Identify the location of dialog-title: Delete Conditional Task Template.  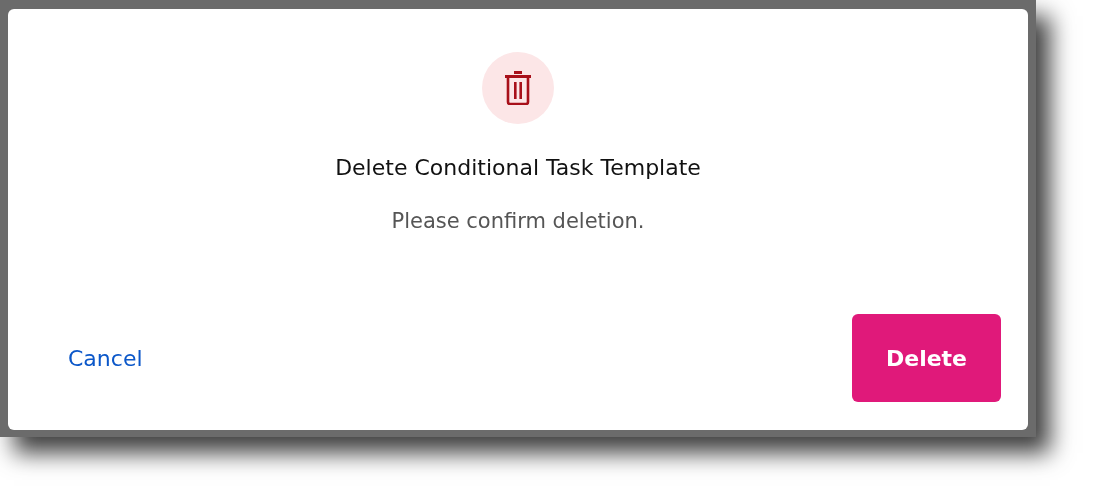
(518, 168).